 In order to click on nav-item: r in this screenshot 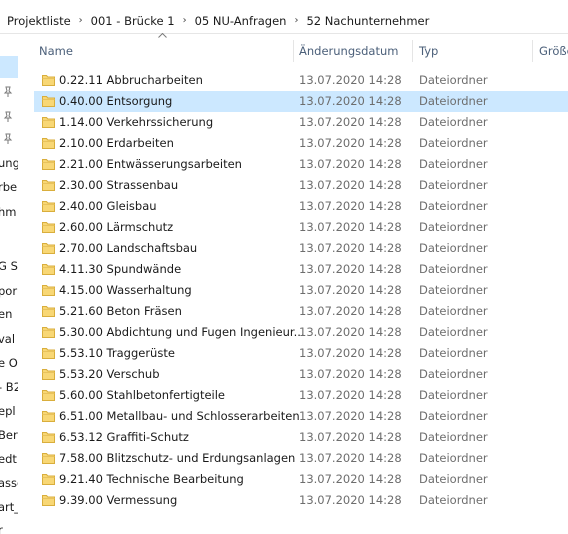, I will do `click(1, 528)`.